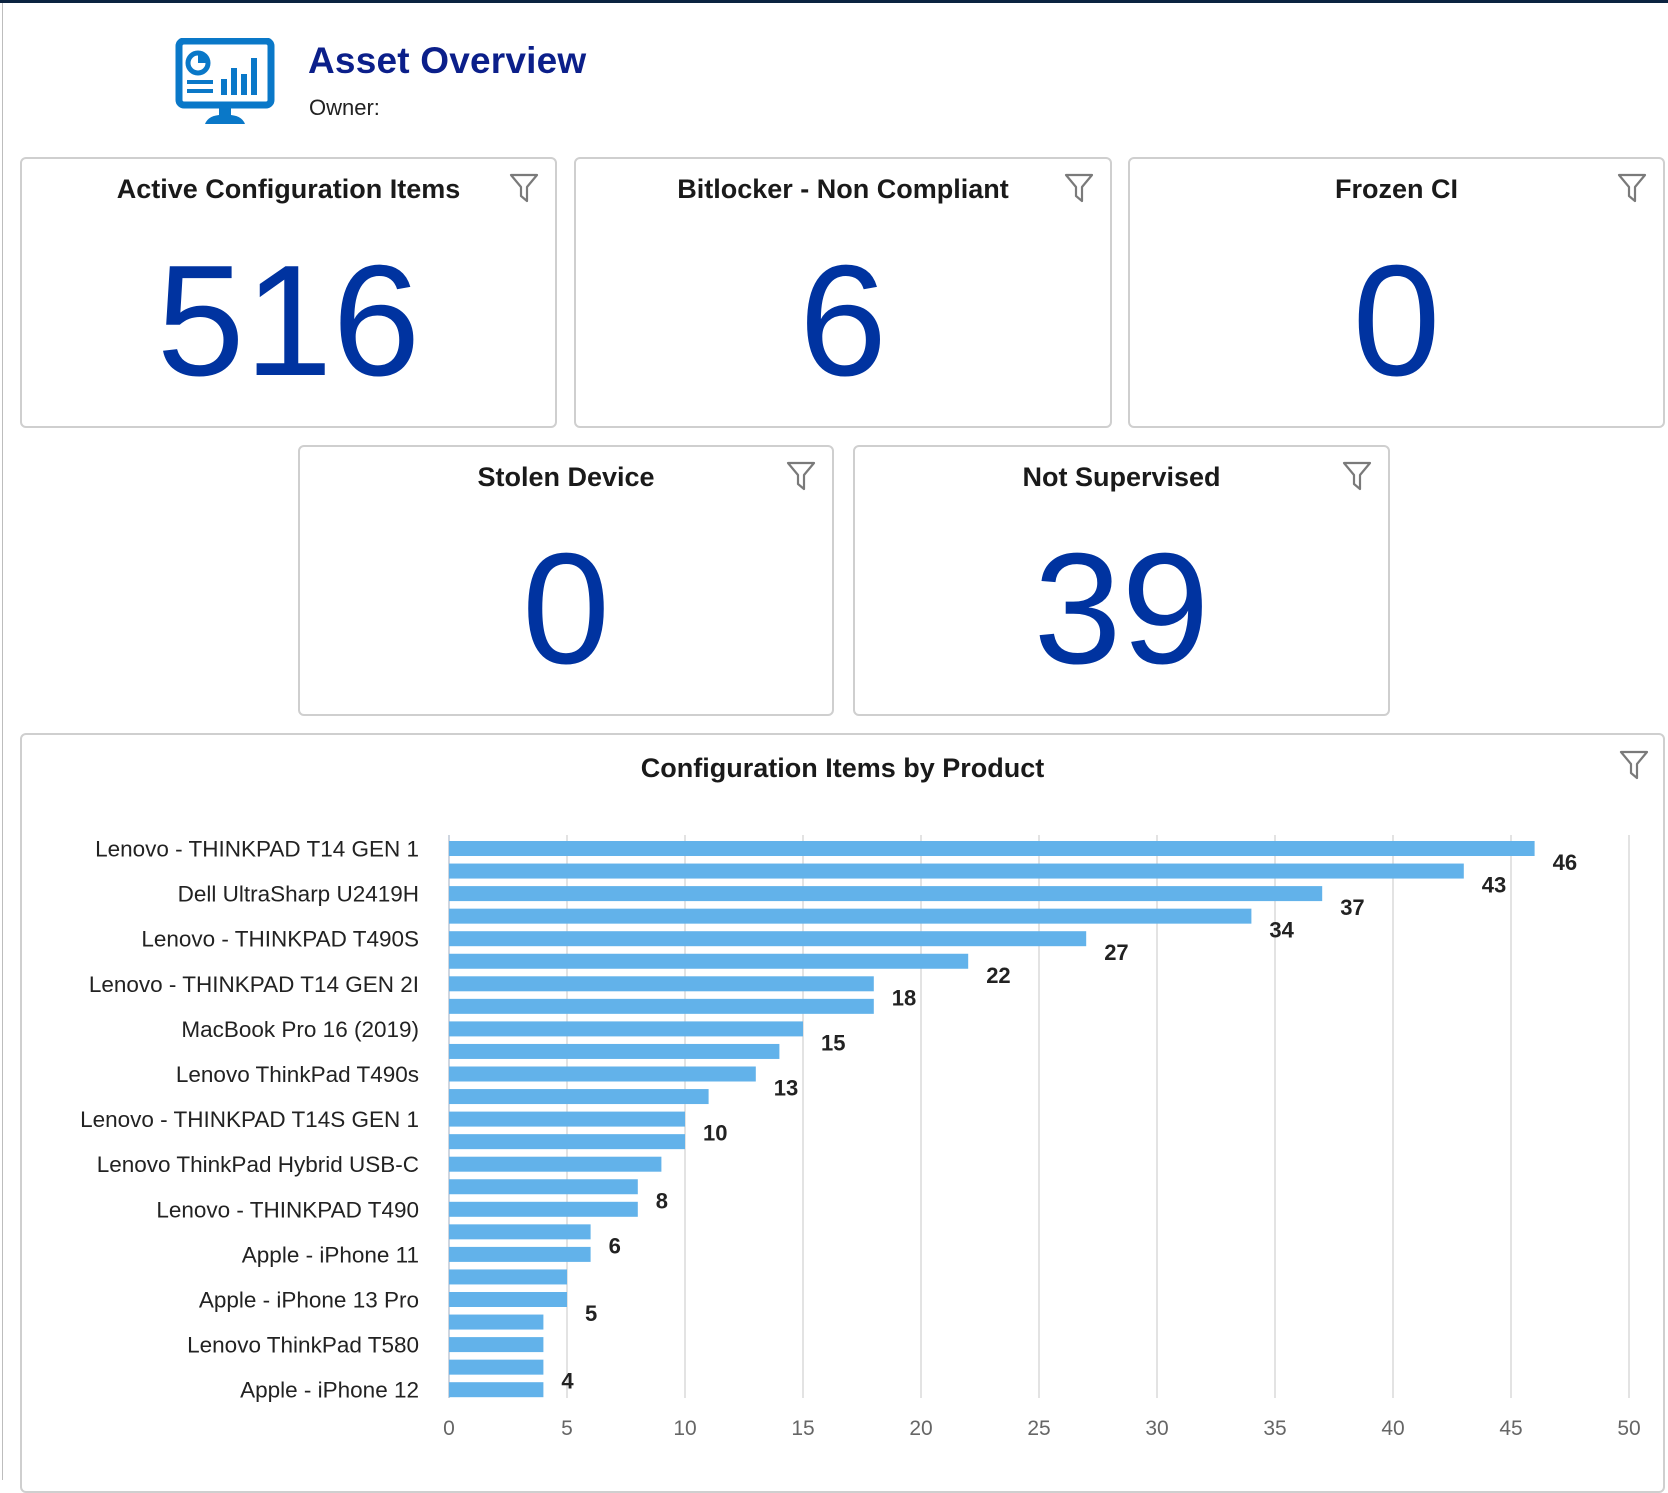 The image size is (1668, 1493). I want to click on kpi-card-not-supervised: Not Supervised 39, so click(1121, 580).